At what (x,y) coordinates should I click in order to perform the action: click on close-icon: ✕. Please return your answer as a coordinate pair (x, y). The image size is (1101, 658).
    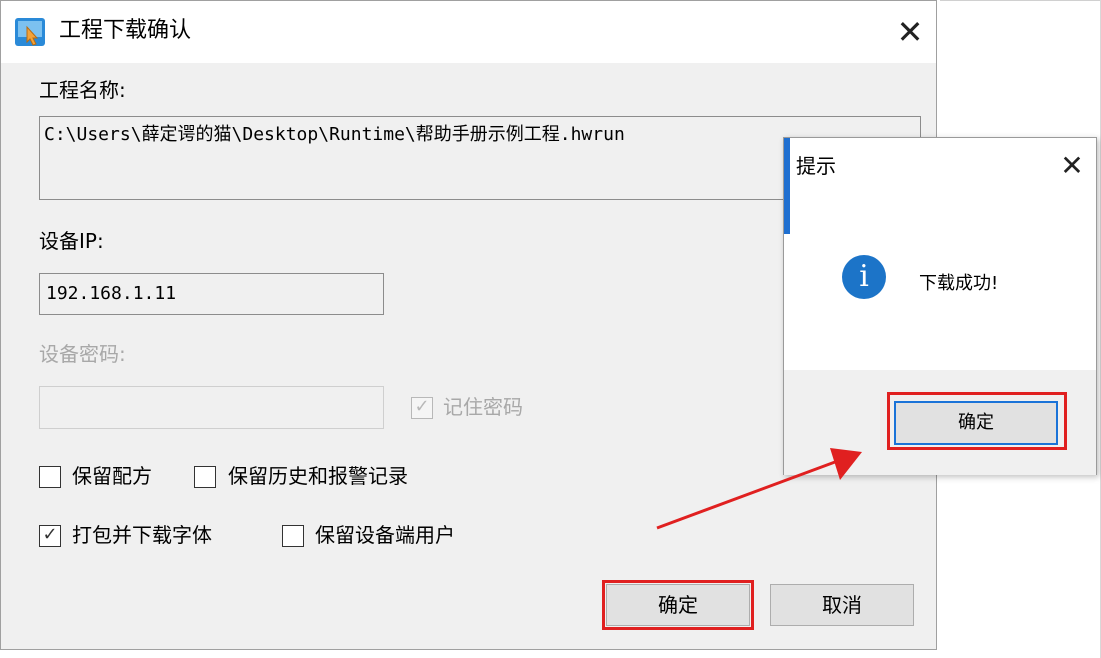
    Looking at the image, I should click on (910, 32).